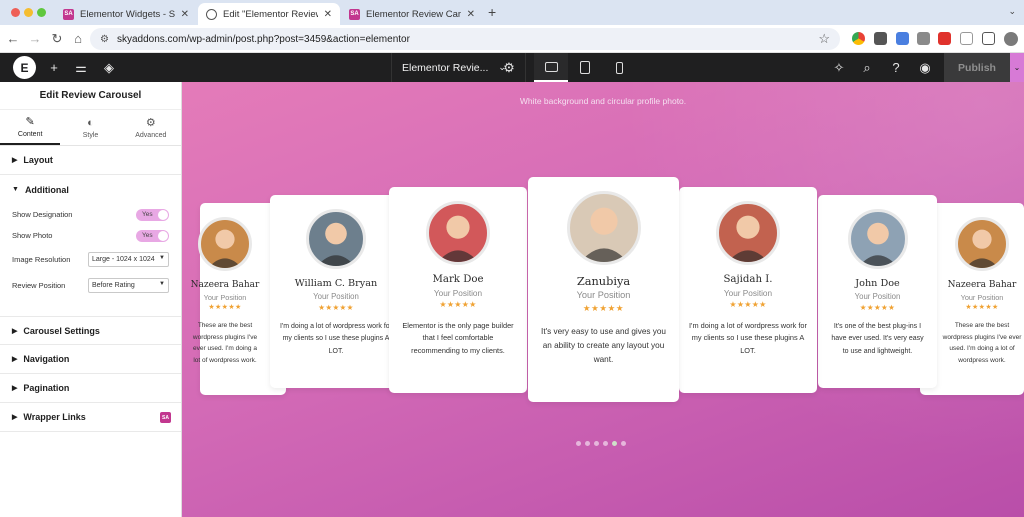  Describe the element at coordinates (1011, 39) in the screenshot. I see `profile-avatar` at that location.